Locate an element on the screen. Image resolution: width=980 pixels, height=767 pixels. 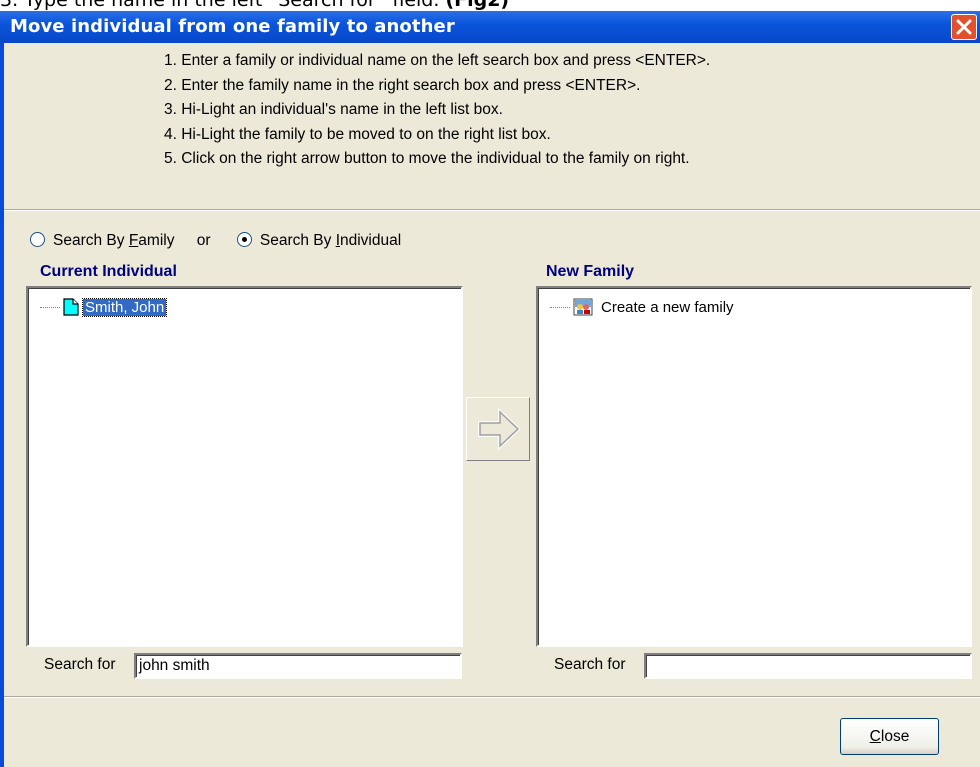
individual-name: Smith, John is located at coordinates (124, 307).